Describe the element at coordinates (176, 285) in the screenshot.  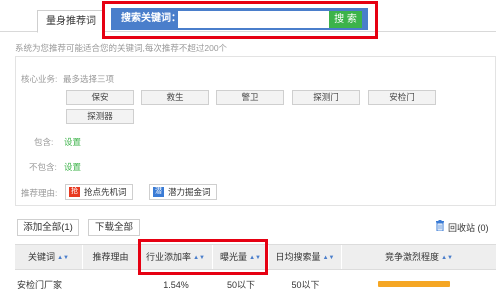
I see `cell-add-rate: 1.54%` at that location.